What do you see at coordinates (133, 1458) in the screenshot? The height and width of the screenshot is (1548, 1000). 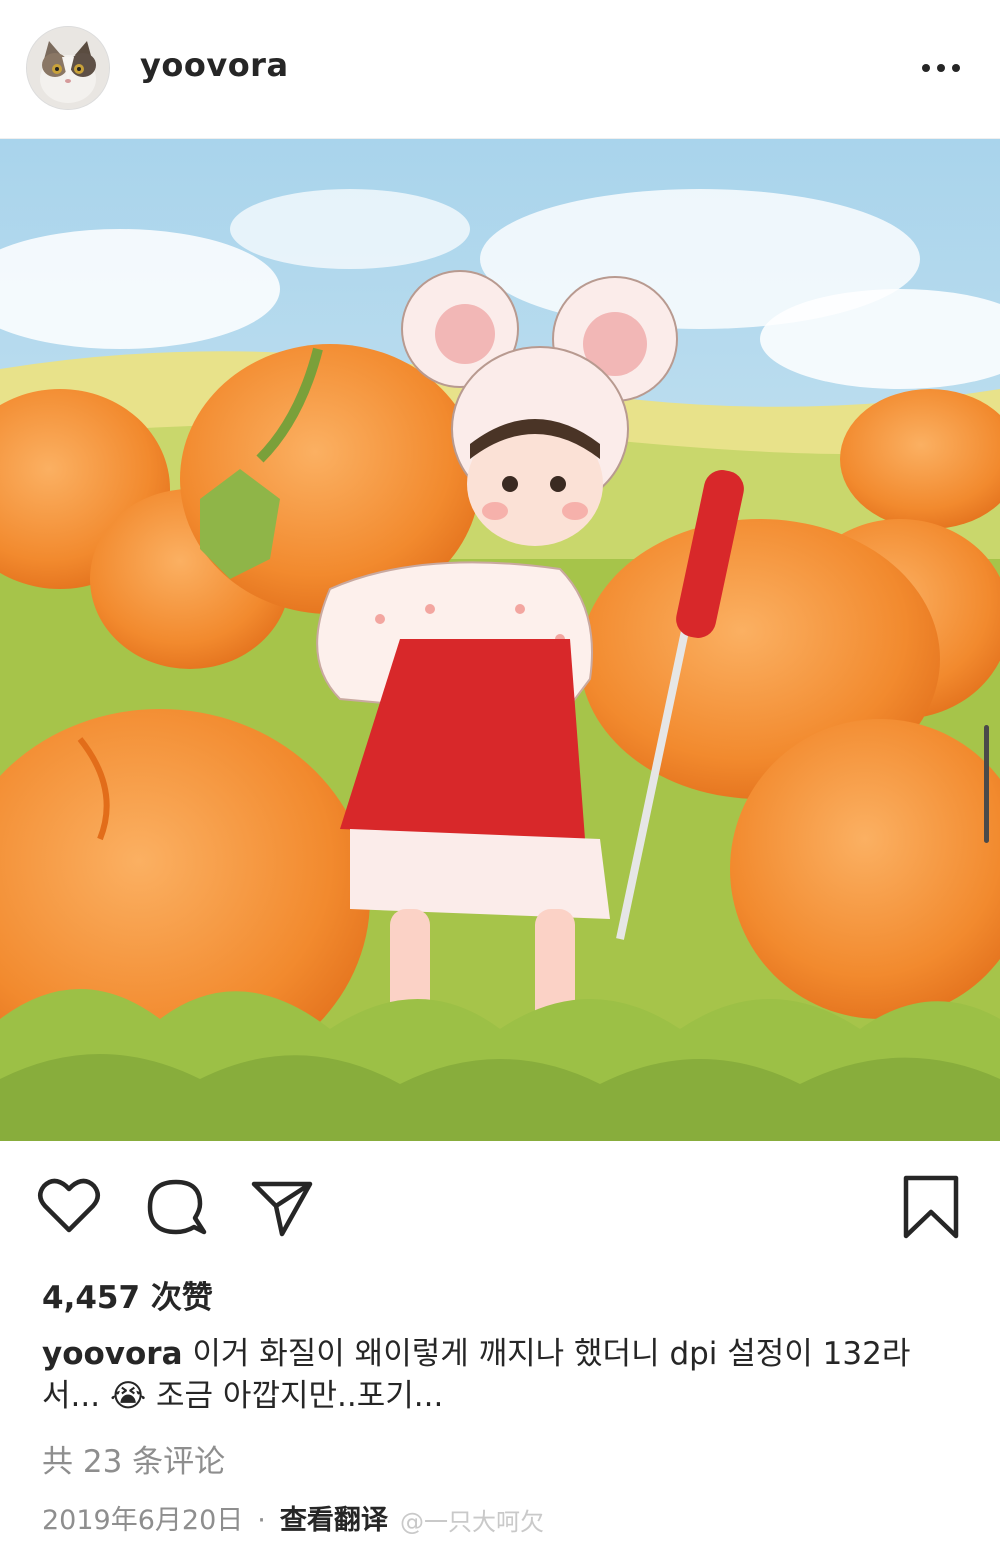 I see `view-comments-link: 共 23 条评论` at bounding box center [133, 1458].